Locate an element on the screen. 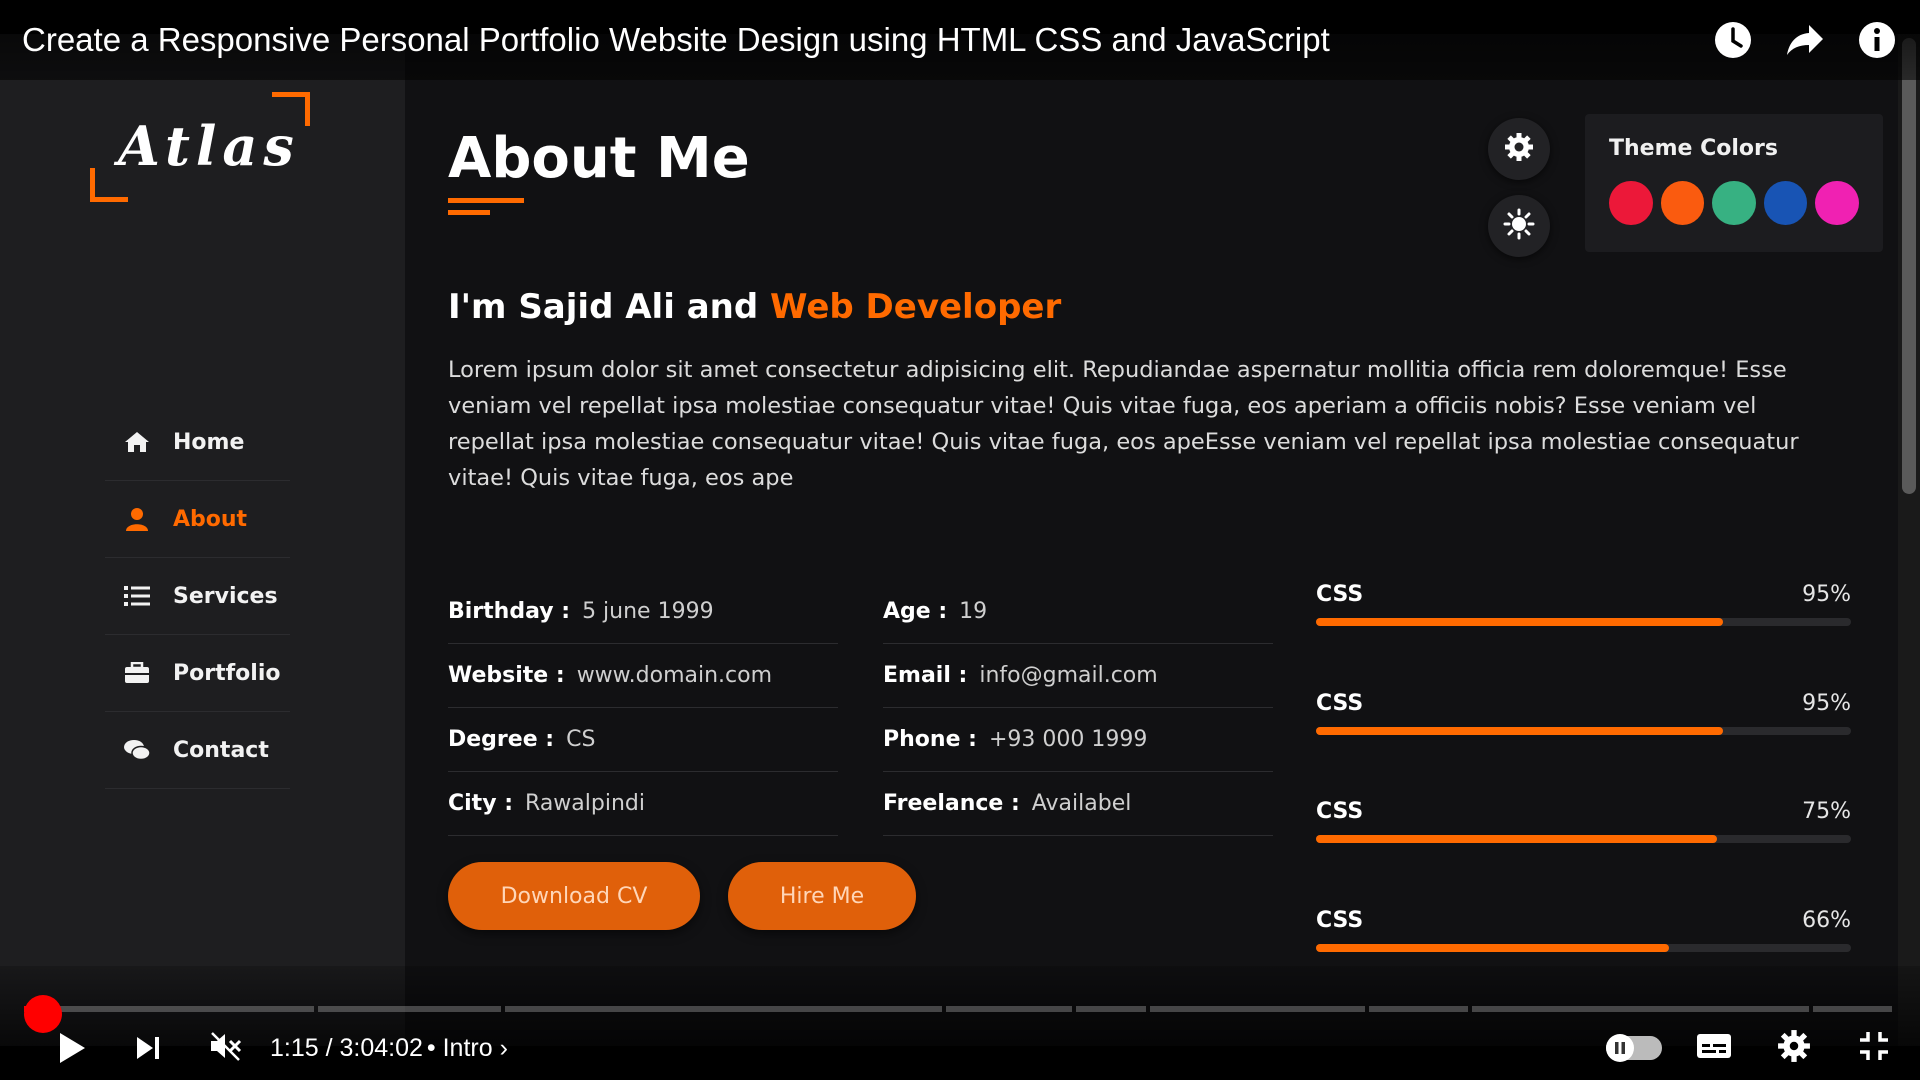  autoplay-switch is located at coordinates (1634, 1048).